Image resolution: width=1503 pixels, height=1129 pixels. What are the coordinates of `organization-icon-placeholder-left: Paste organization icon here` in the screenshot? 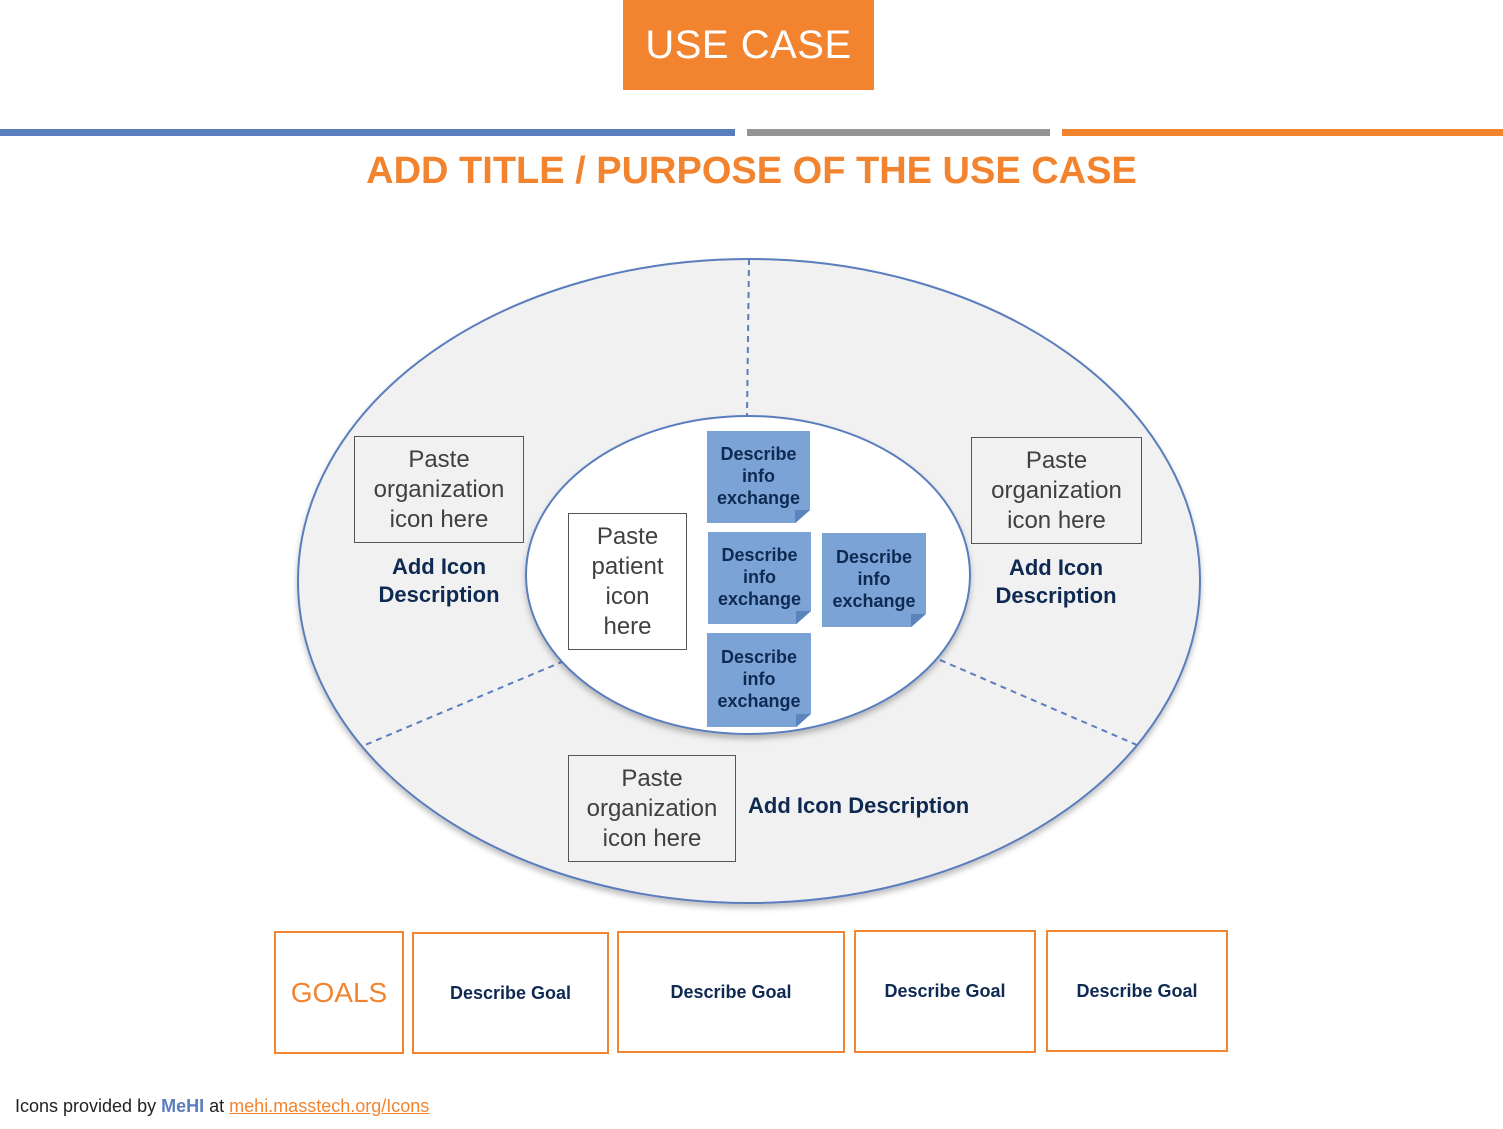 It's located at (439, 489).